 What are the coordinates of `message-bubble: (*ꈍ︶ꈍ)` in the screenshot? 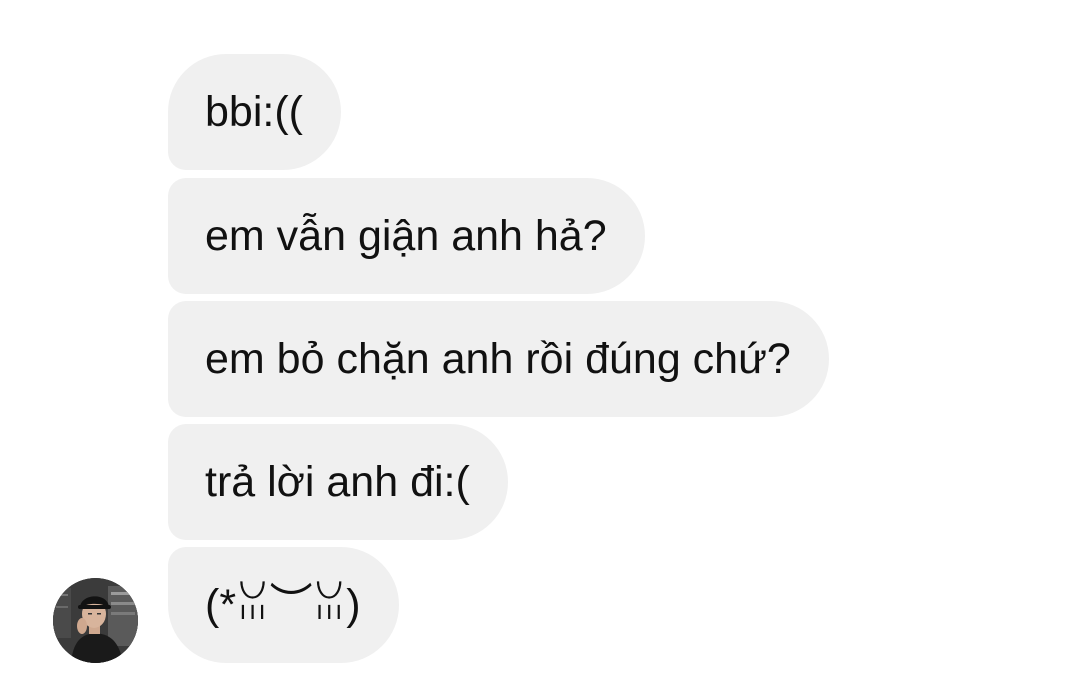 It's located at (283, 605).